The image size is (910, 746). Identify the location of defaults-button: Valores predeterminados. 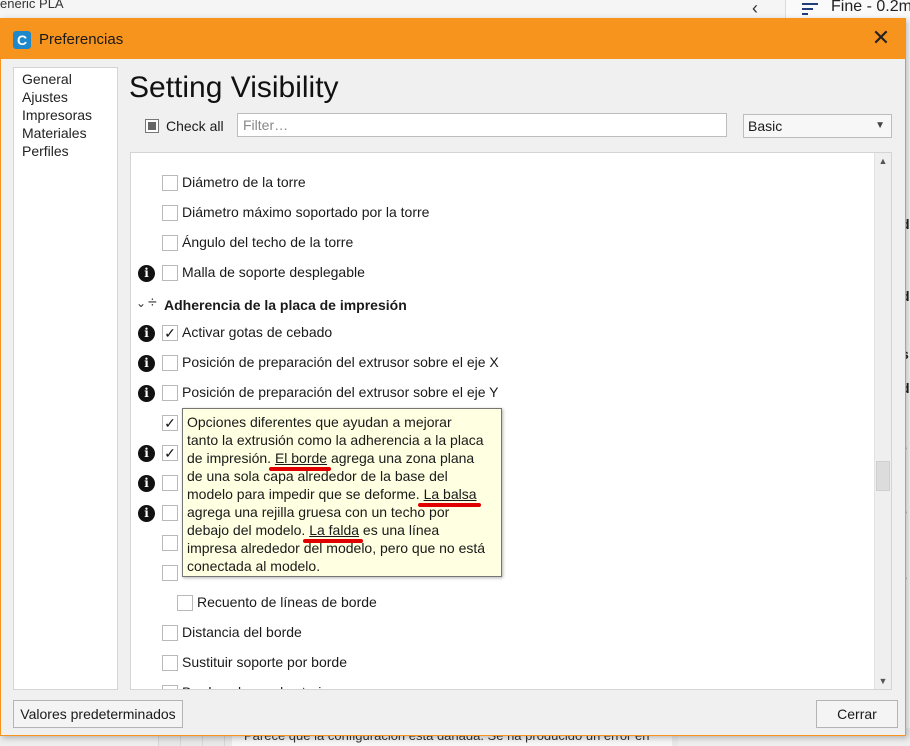
(98, 714).